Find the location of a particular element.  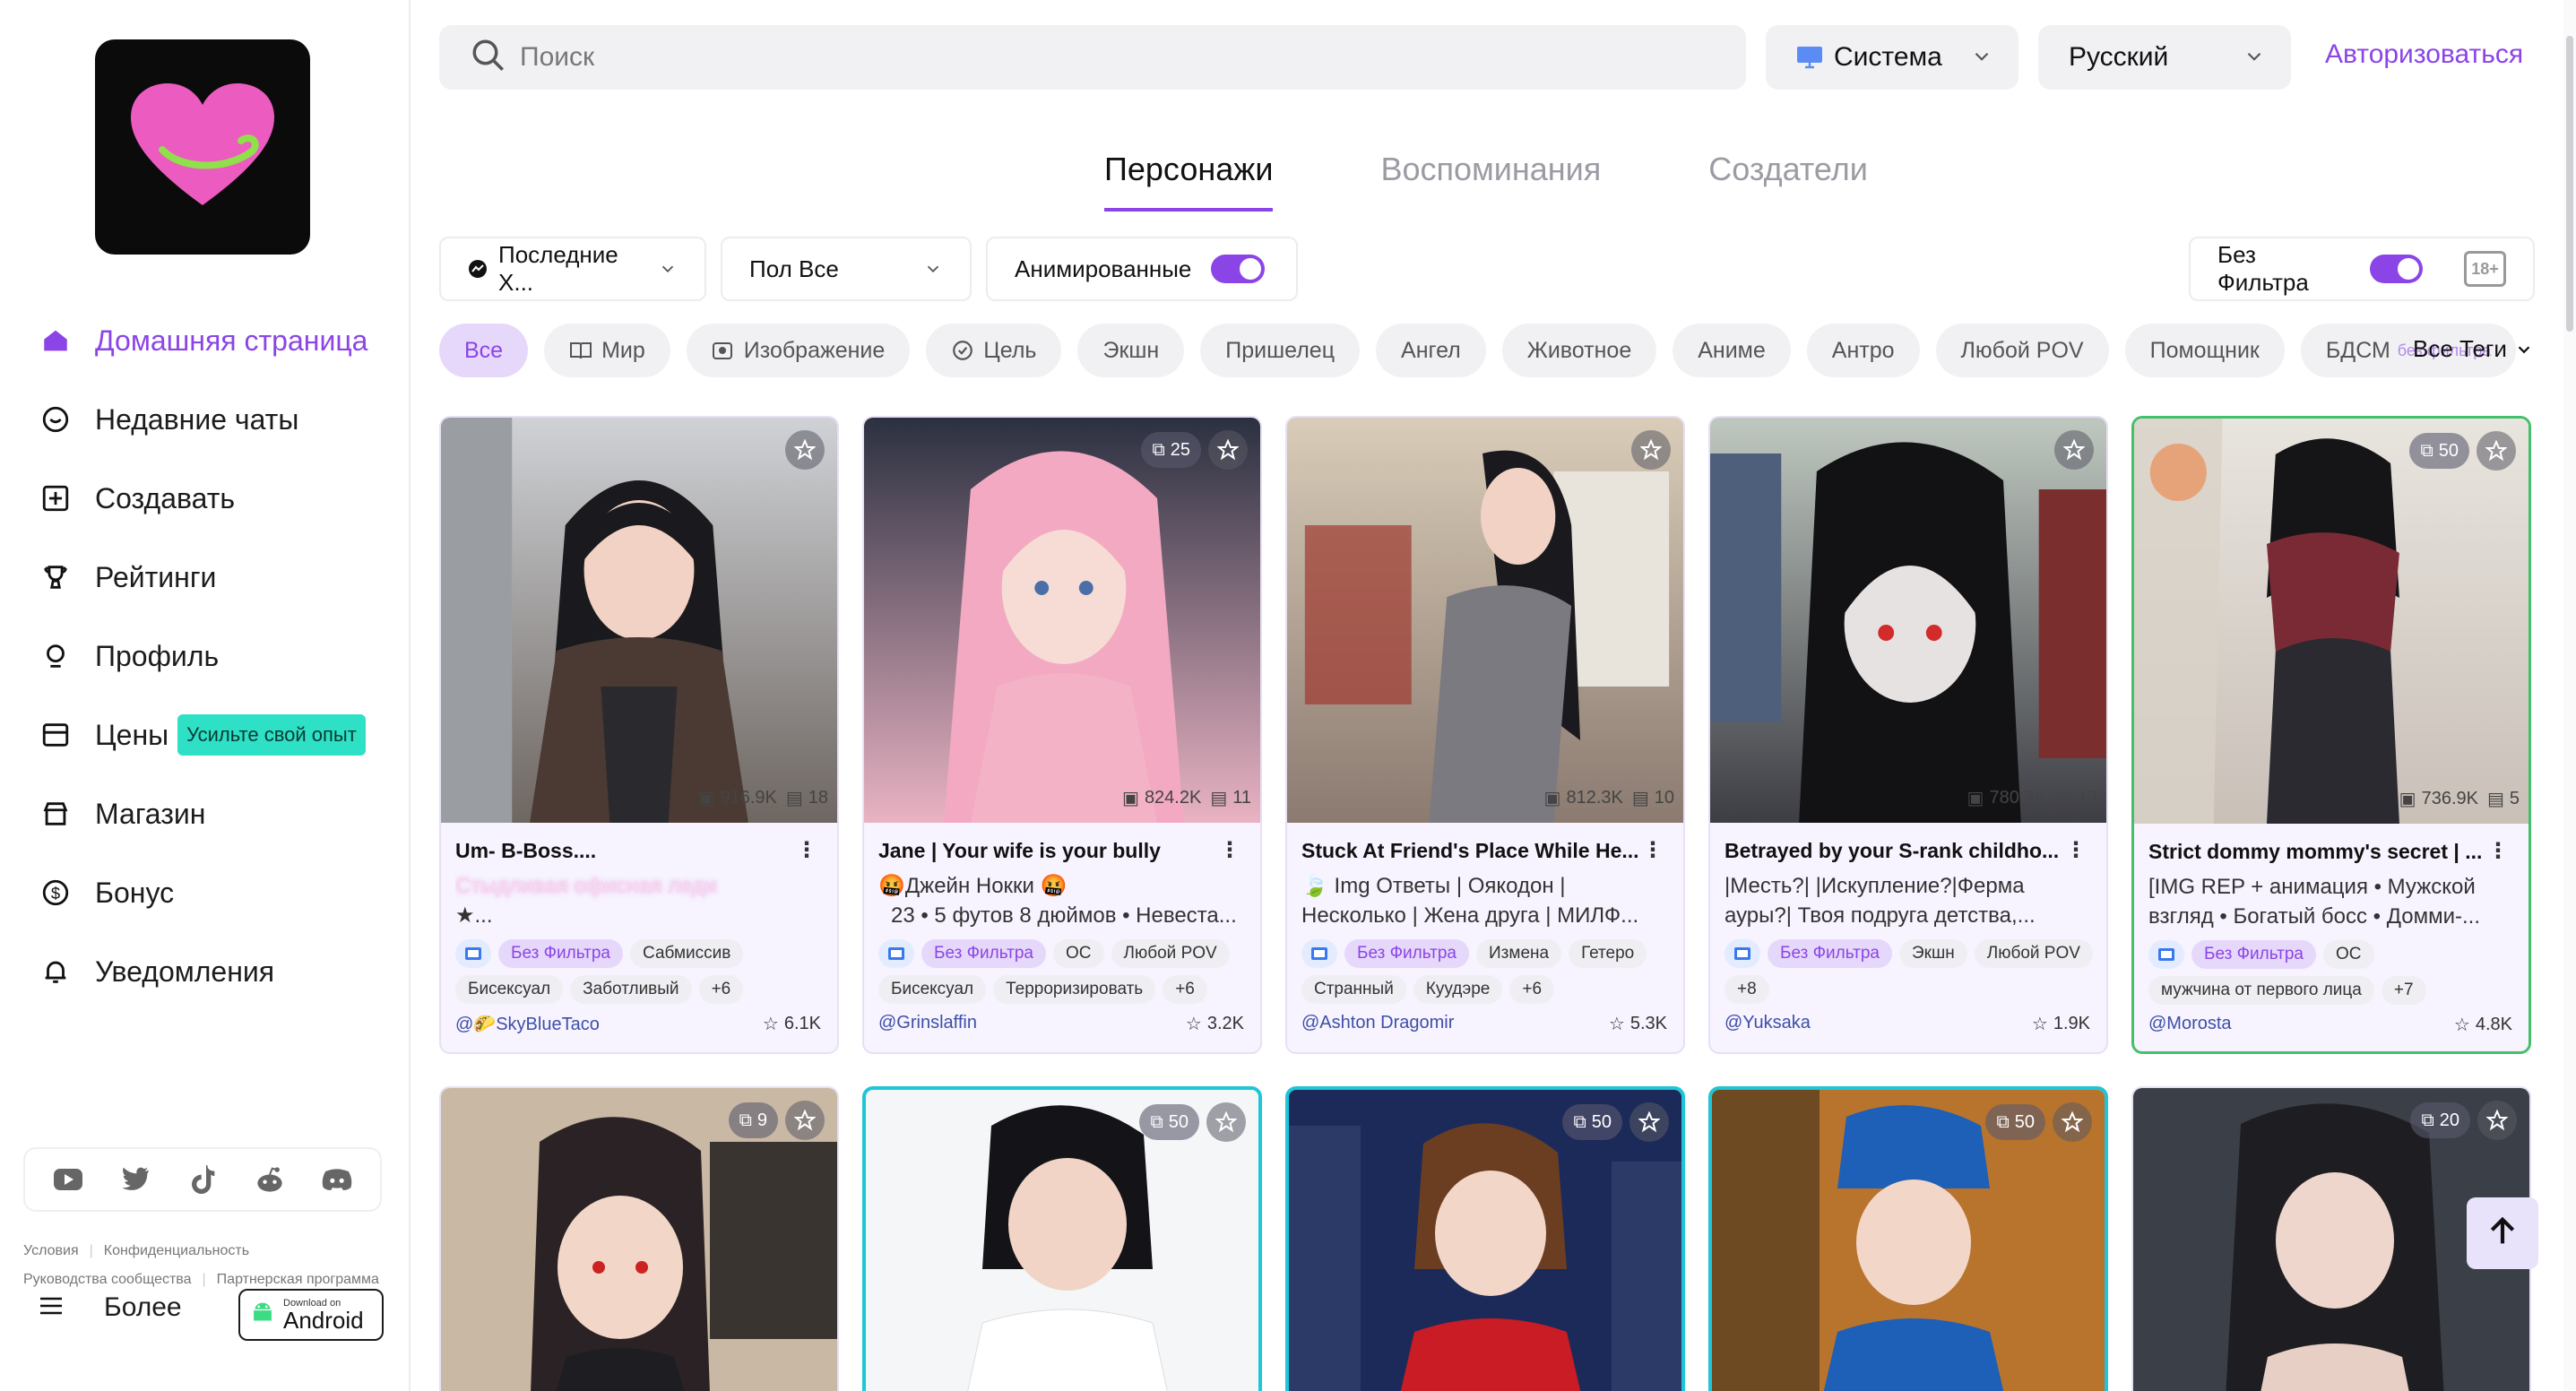

tag-chip: Странный is located at coordinates (1353, 989).